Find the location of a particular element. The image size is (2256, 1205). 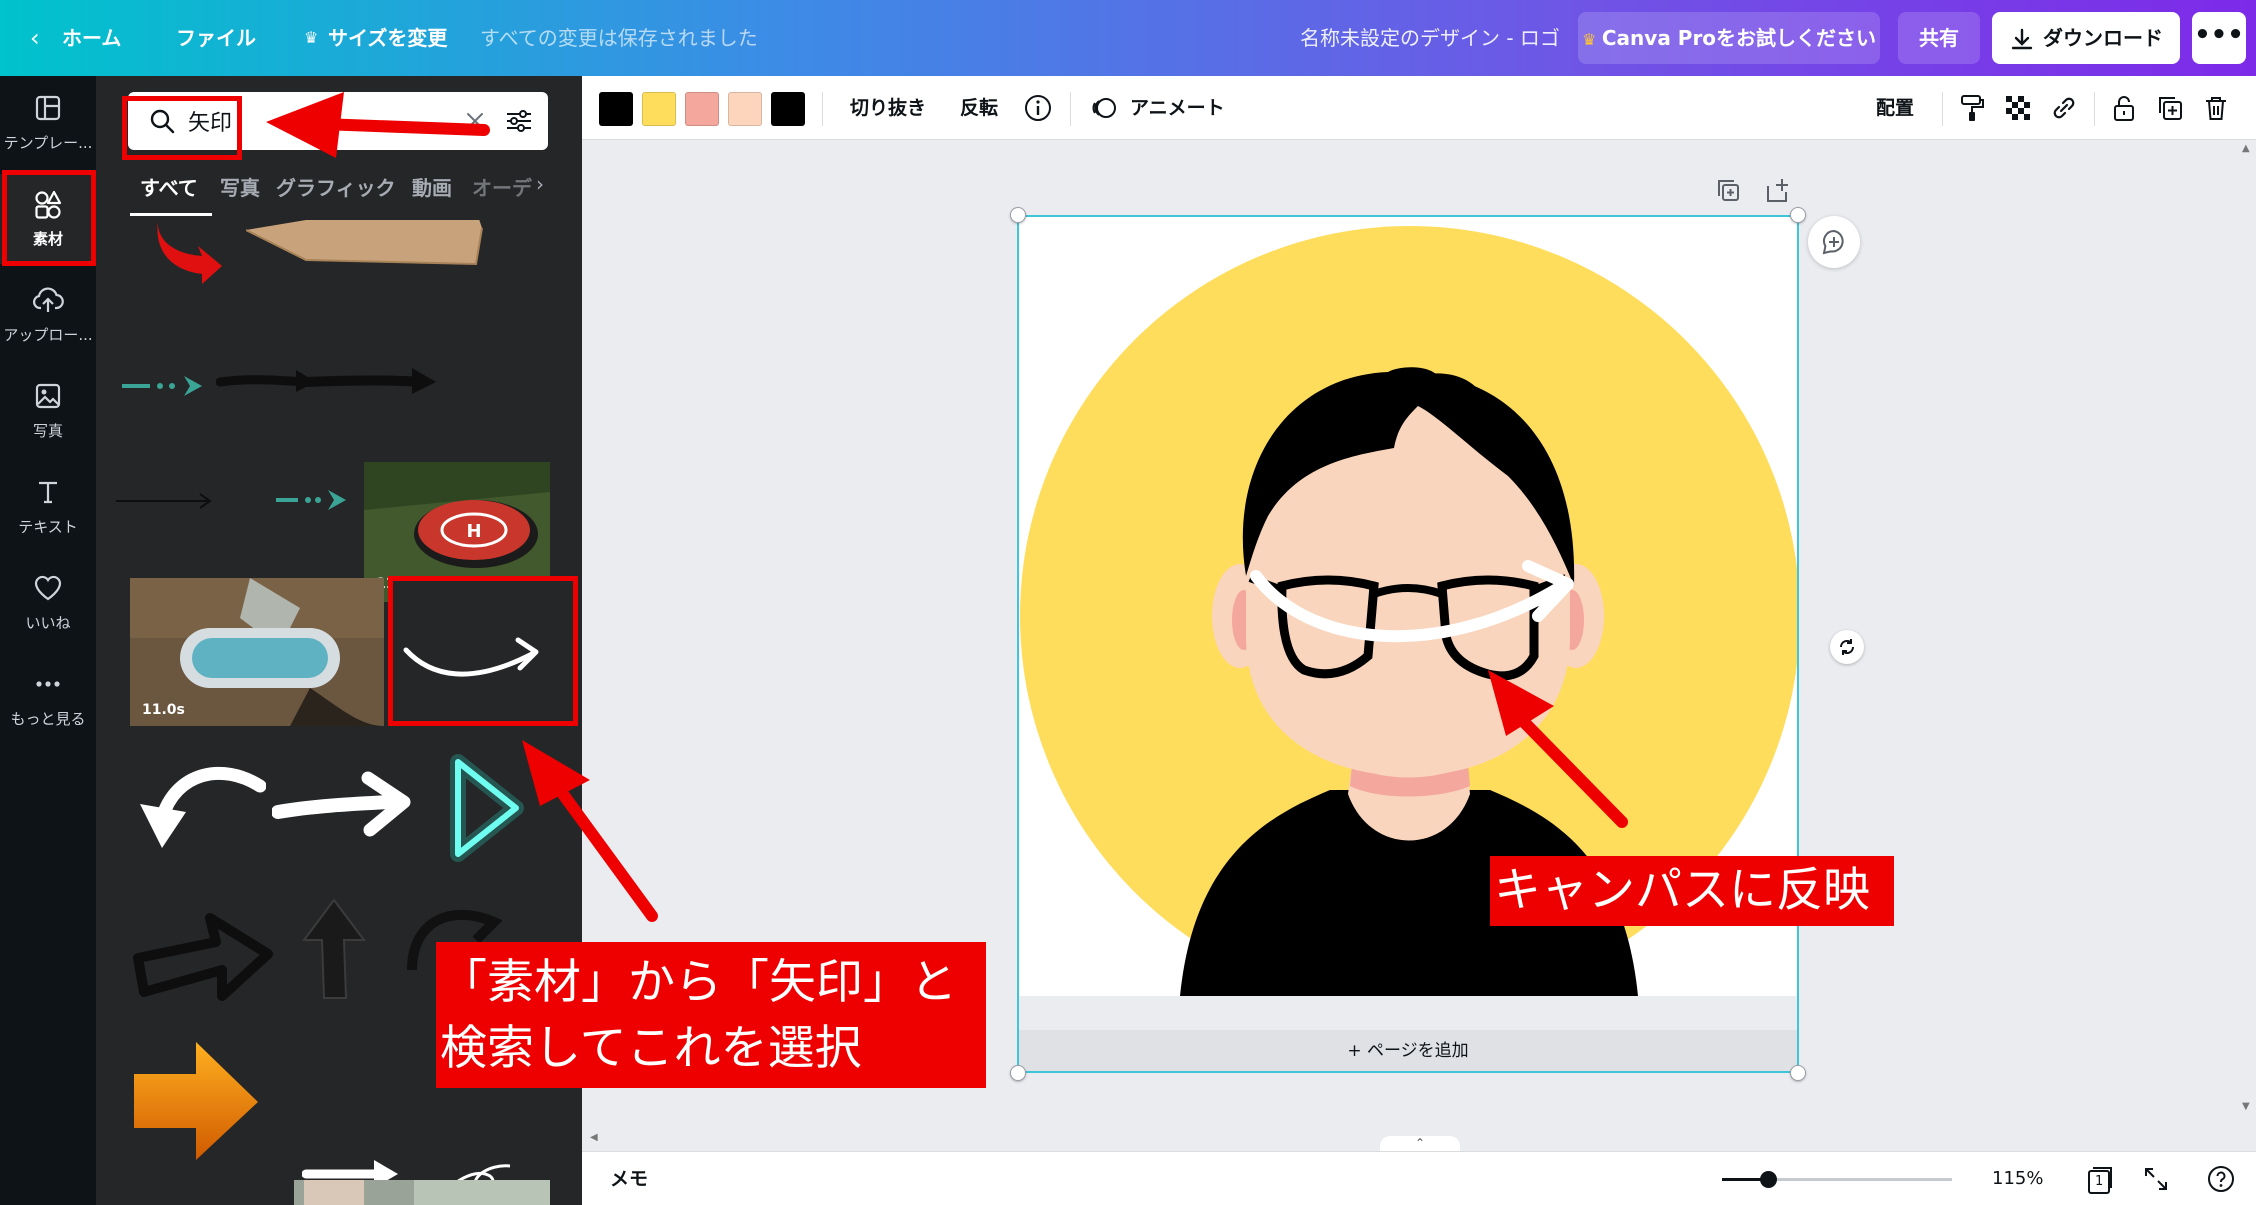

annotation-arrow-element is located at coordinates (606, 853).